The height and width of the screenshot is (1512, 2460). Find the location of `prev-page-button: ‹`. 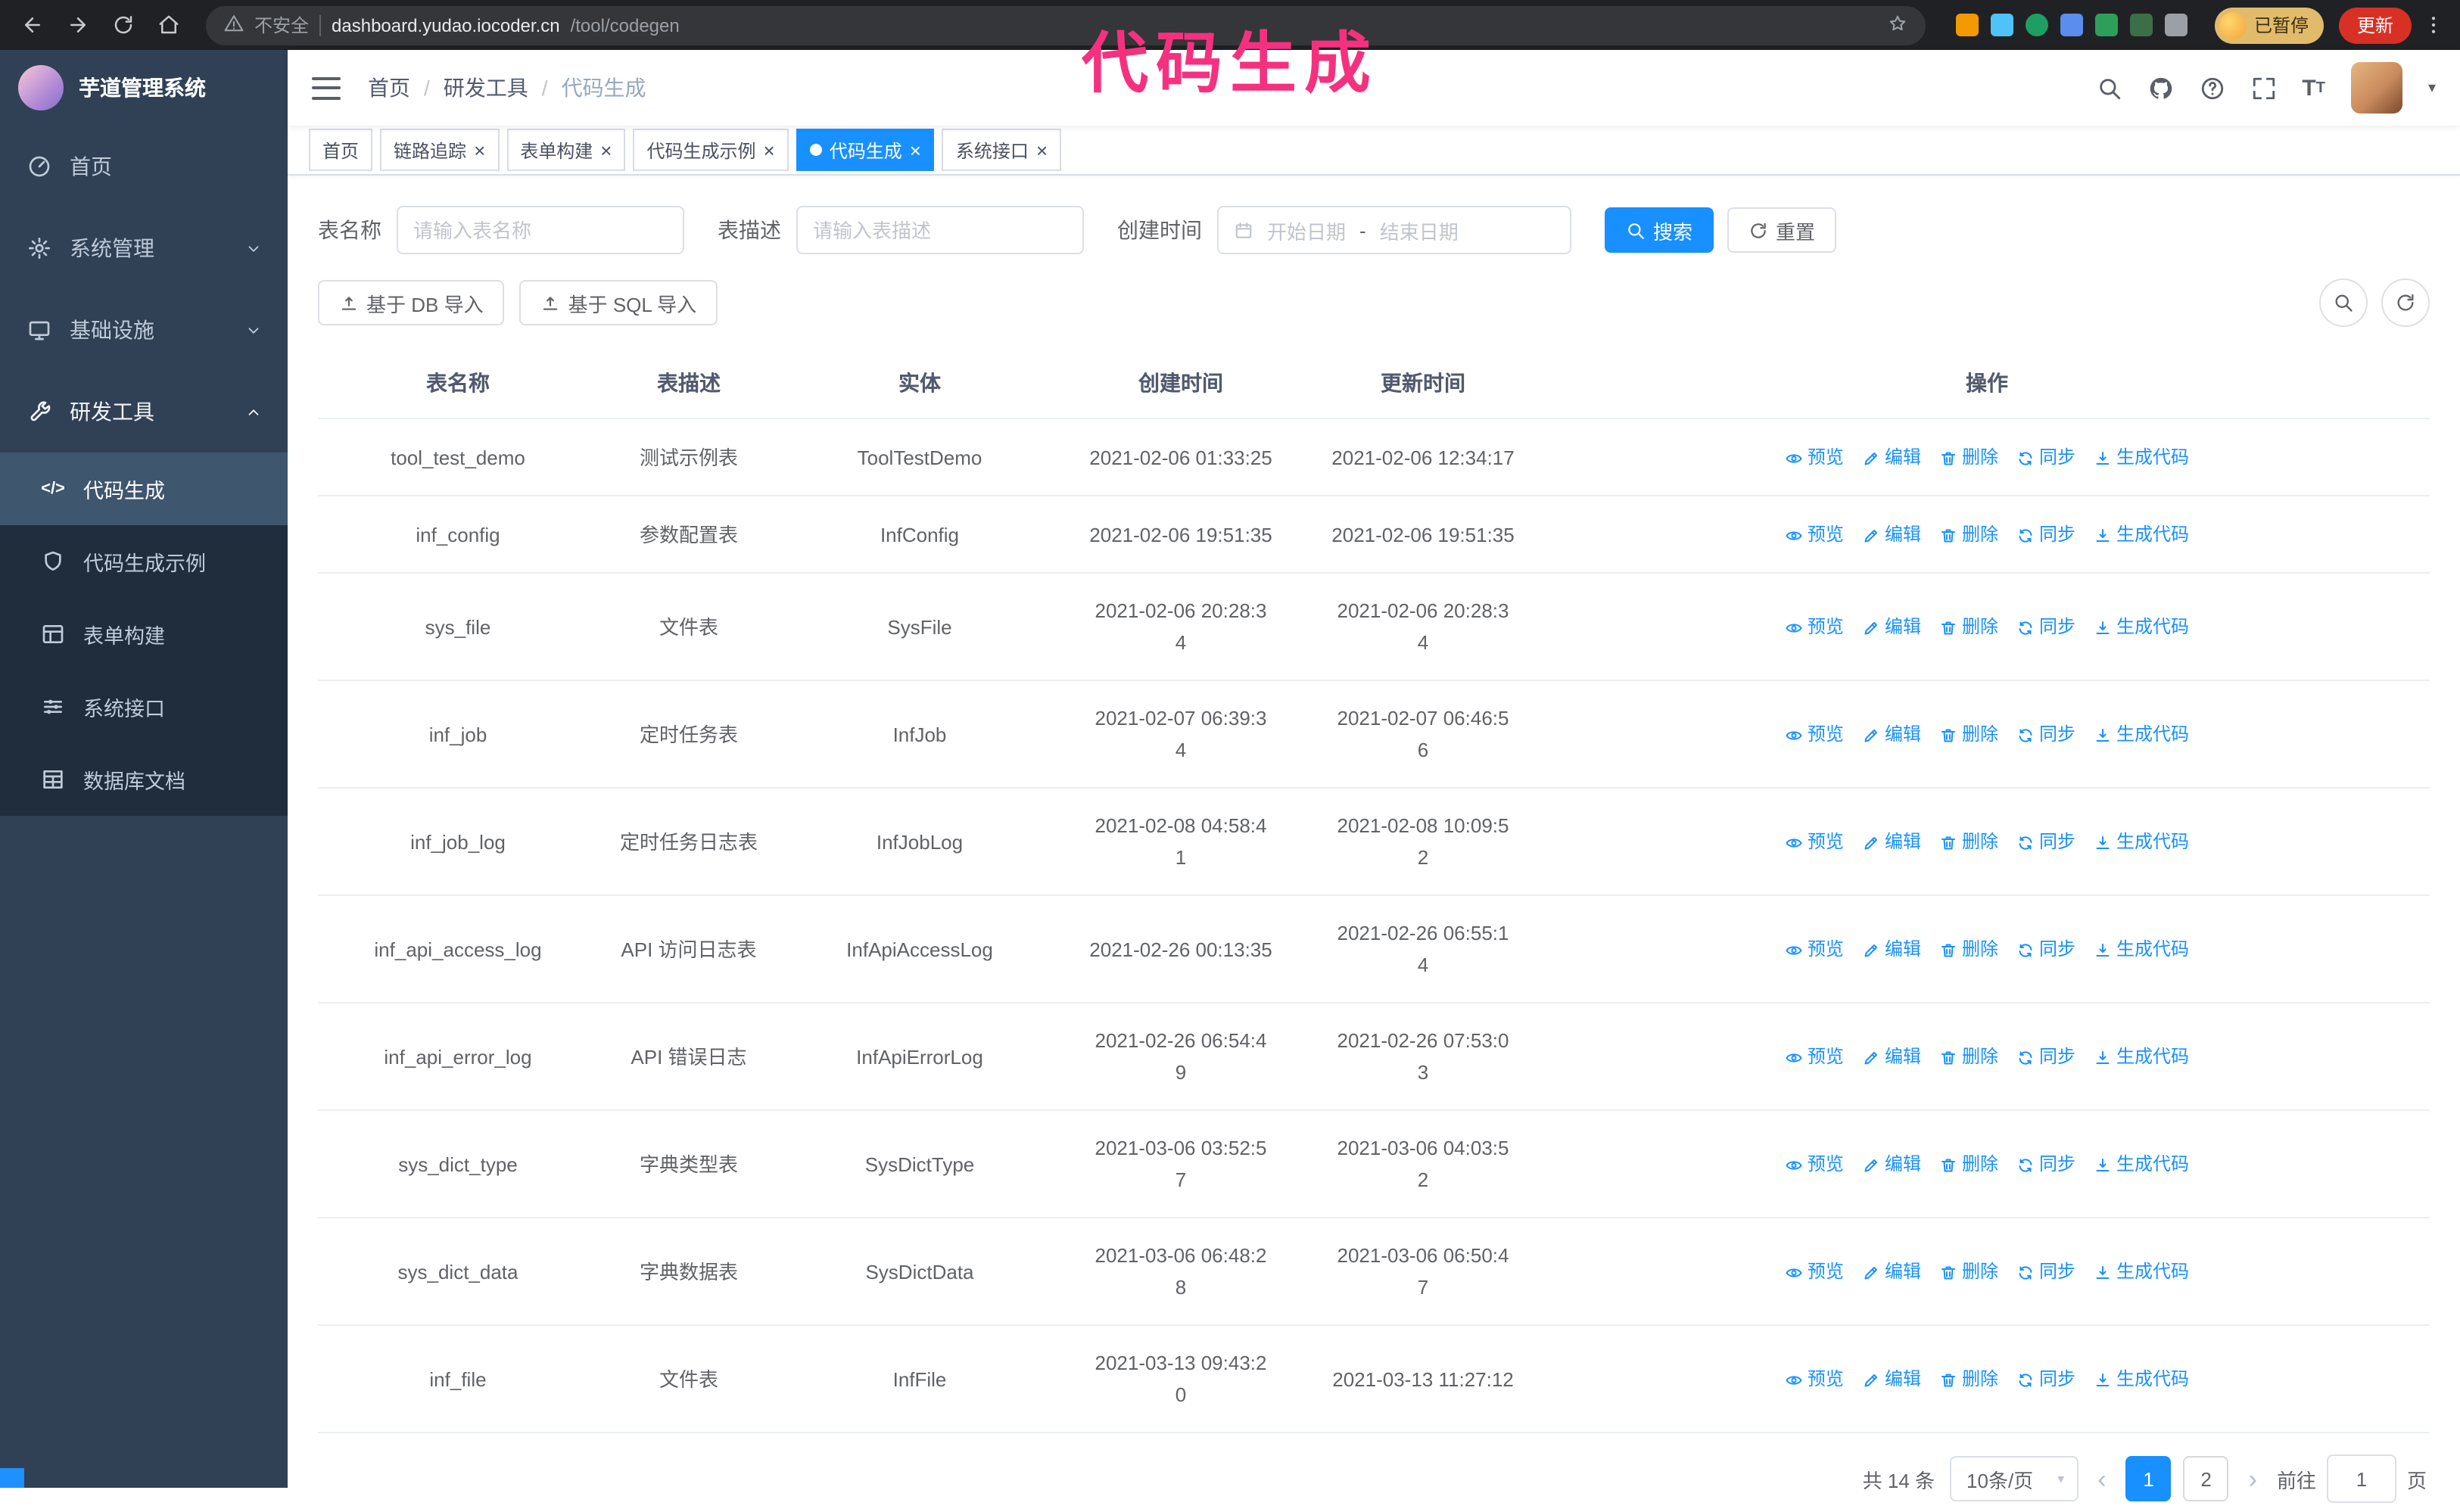

prev-page-button: ‹ is located at coordinates (2101, 1479).